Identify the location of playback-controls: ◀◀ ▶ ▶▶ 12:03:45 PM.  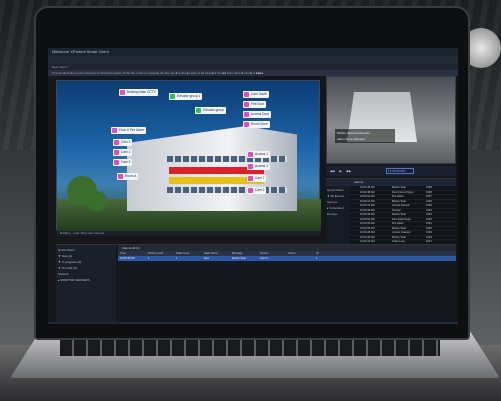
(391, 171).